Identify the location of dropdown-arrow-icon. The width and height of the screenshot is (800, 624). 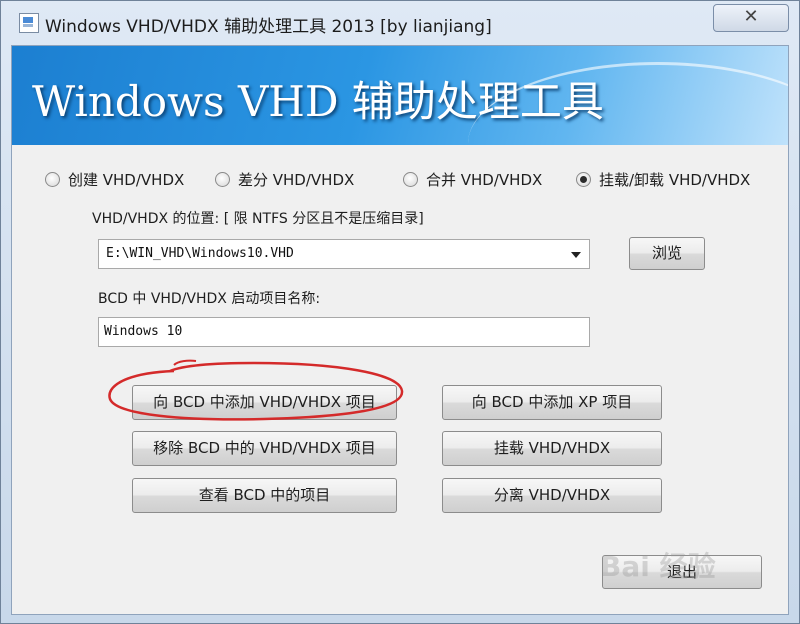
(576, 255).